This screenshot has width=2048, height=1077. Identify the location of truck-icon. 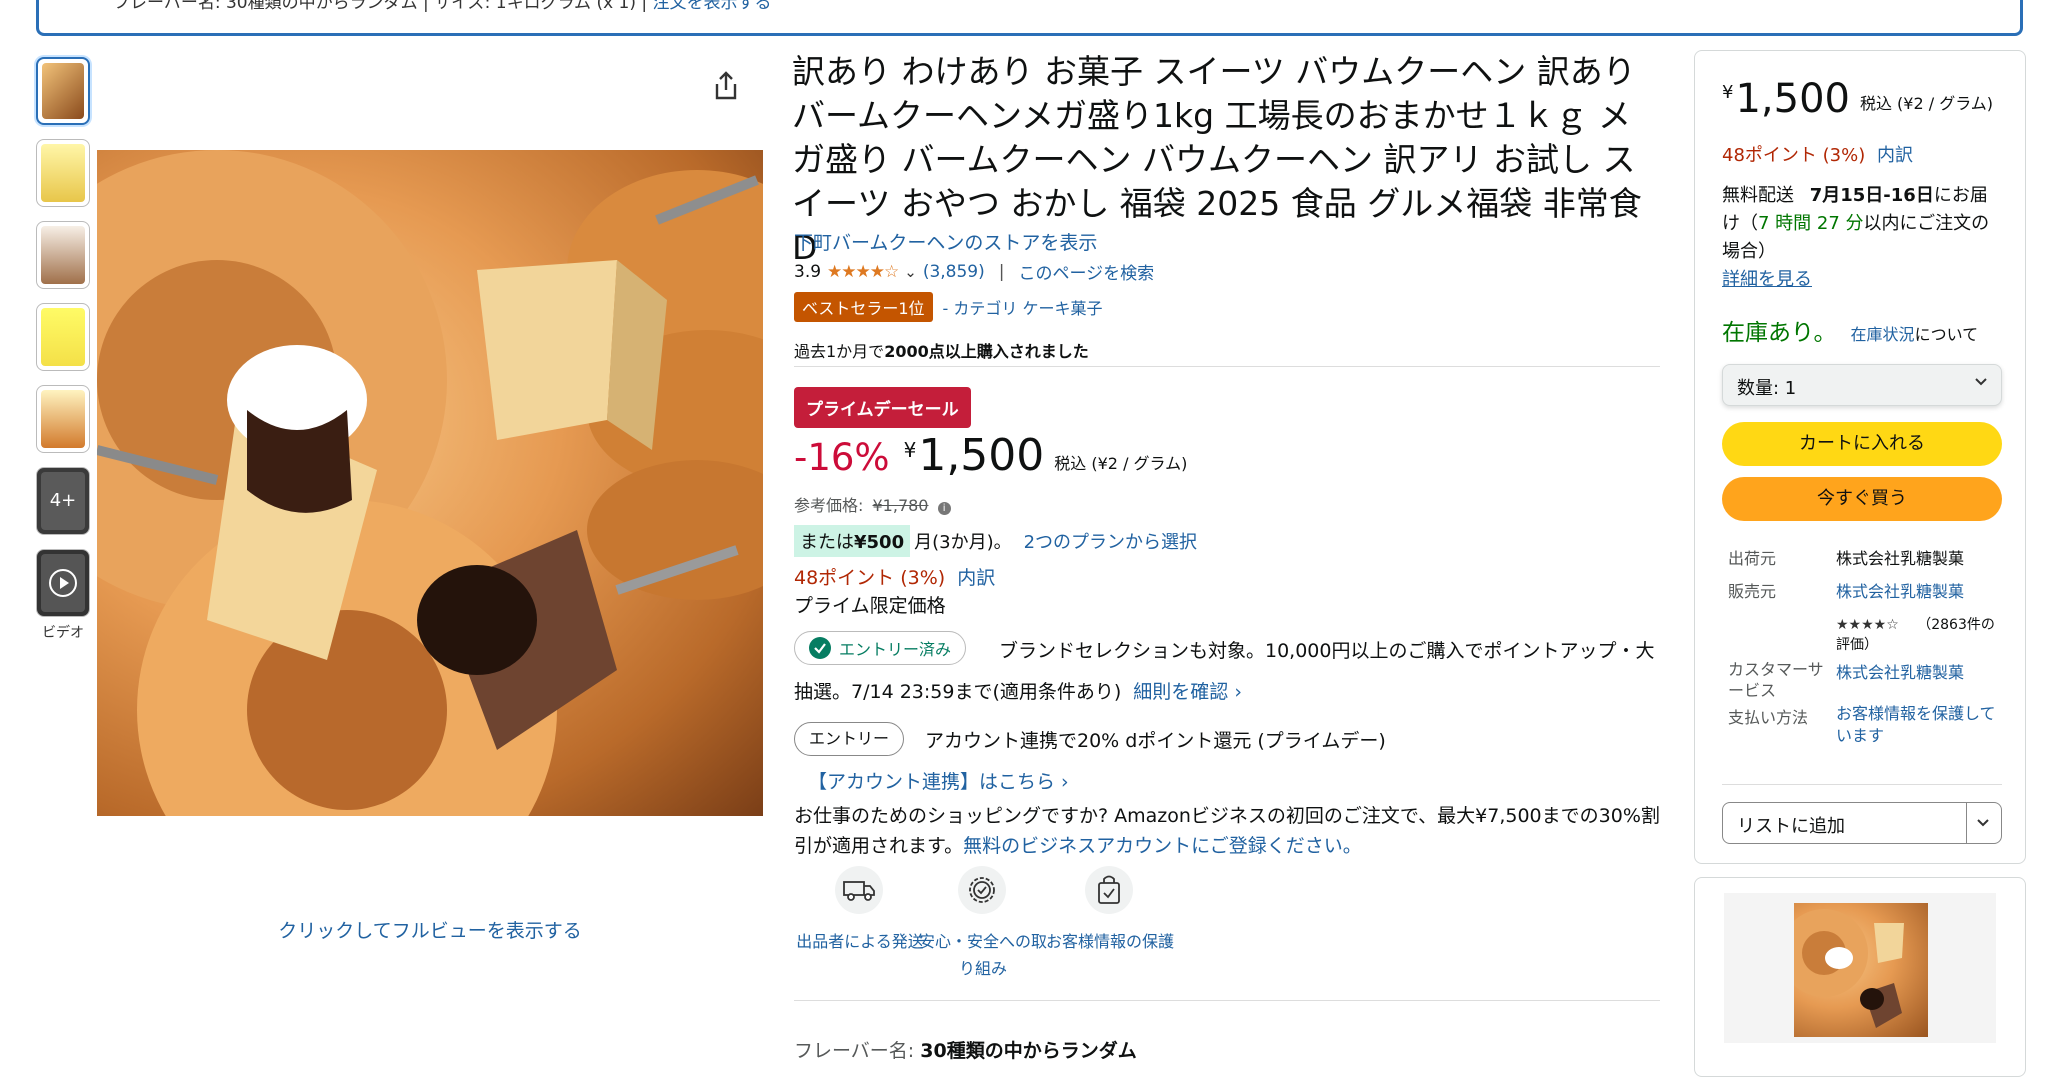
(859, 890).